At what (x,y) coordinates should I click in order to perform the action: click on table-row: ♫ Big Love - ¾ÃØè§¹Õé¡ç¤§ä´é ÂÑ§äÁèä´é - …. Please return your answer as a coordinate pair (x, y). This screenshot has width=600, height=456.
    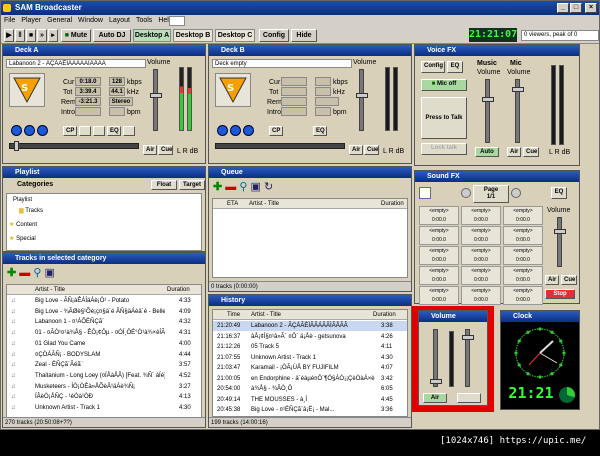
    Looking at the image, I should click on (104, 312).